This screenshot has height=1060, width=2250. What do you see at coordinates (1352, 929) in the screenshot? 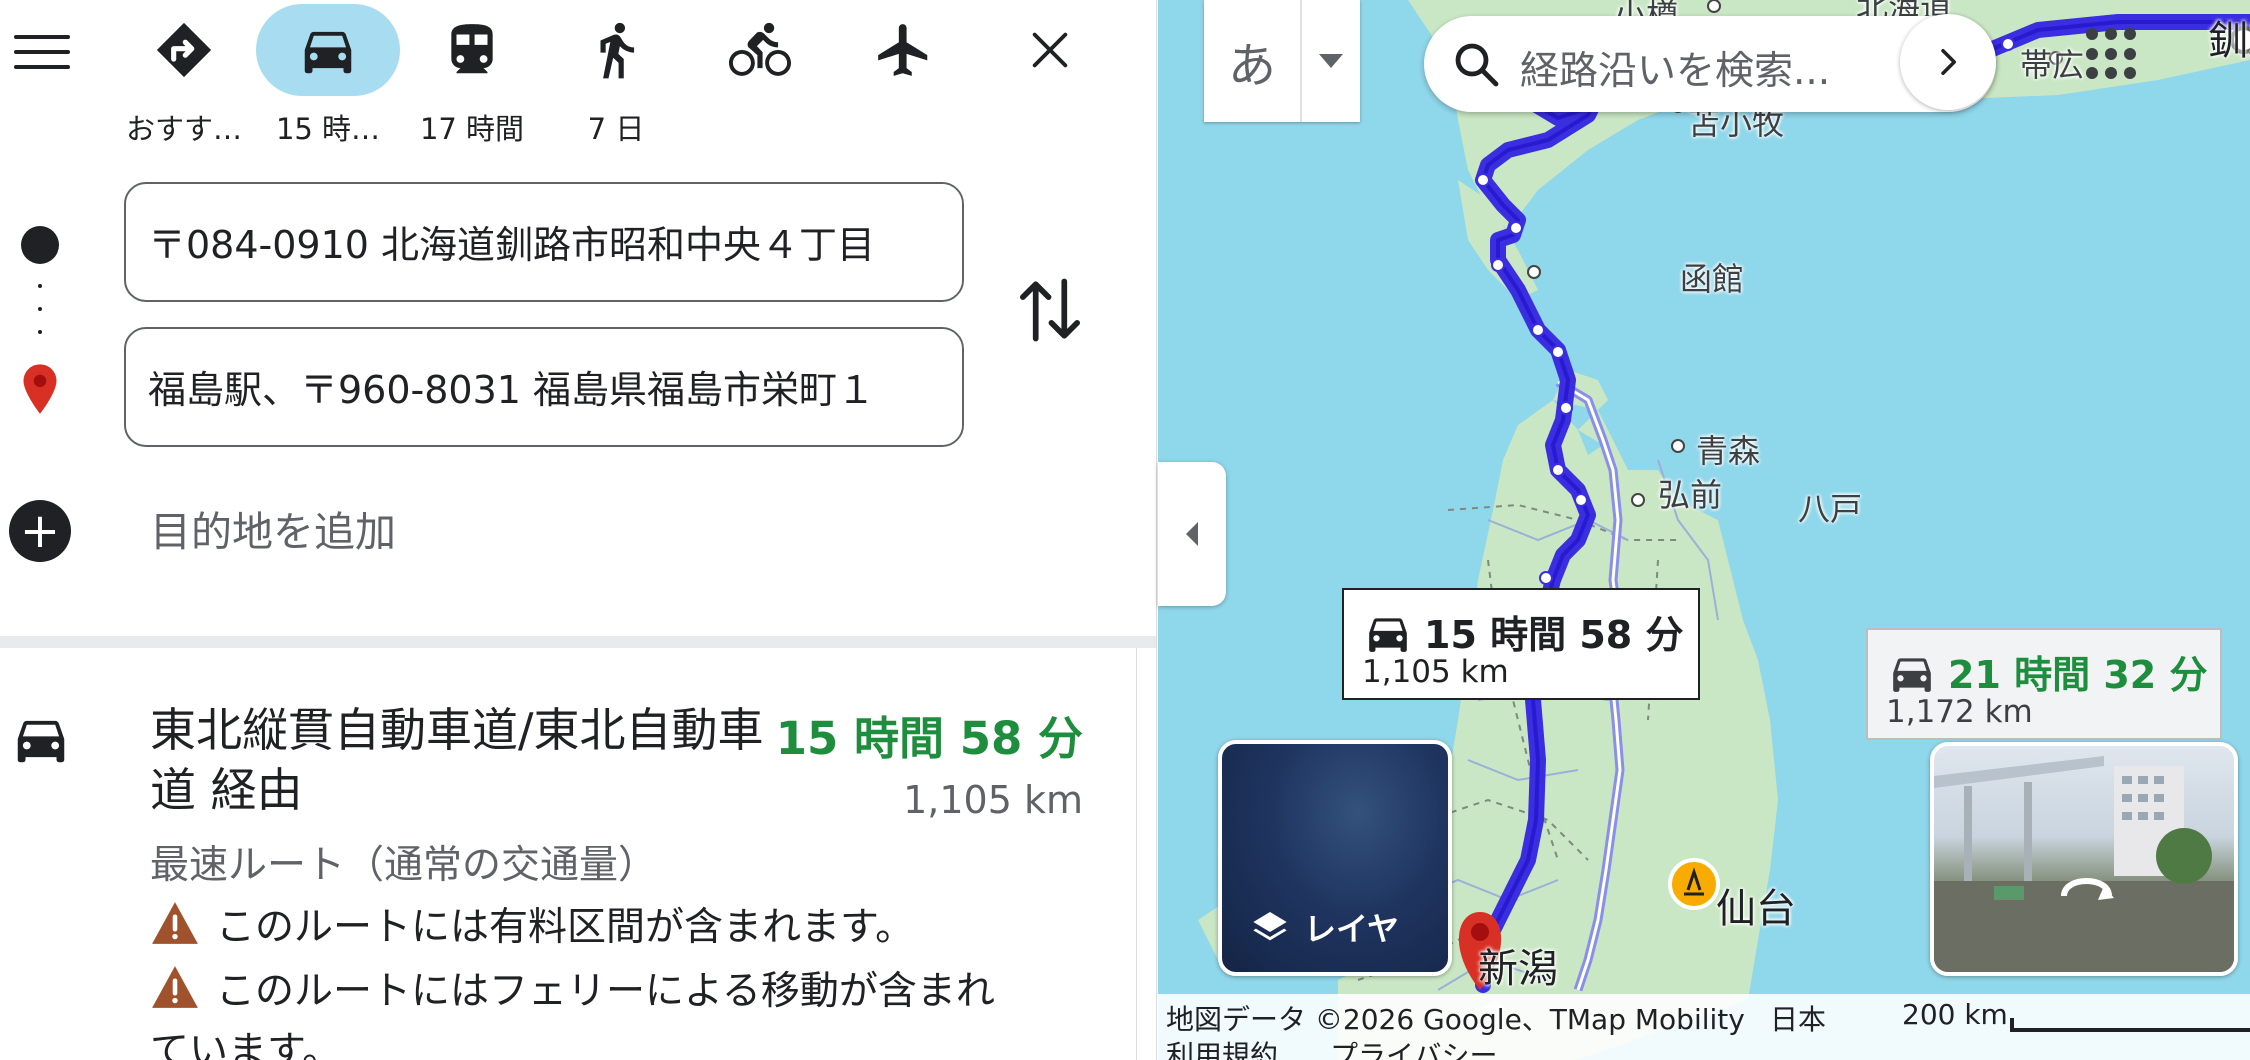
I see `layers-label: レイヤ` at bounding box center [1352, 929].